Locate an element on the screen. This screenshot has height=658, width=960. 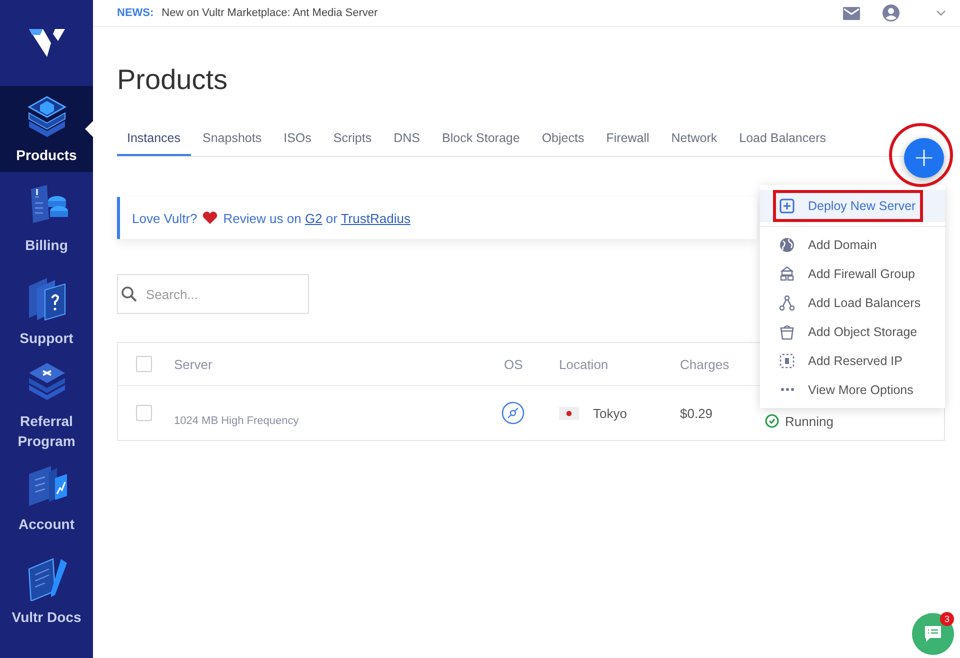
tab: Block Storage is located at coordinates (481, 139).